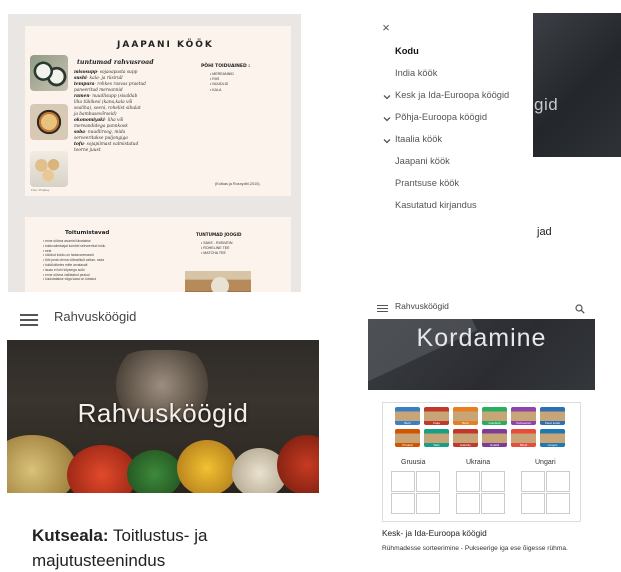 This screenshot has height=572, width=621. I want to click on food-tile: Salo, so click(436, 438).